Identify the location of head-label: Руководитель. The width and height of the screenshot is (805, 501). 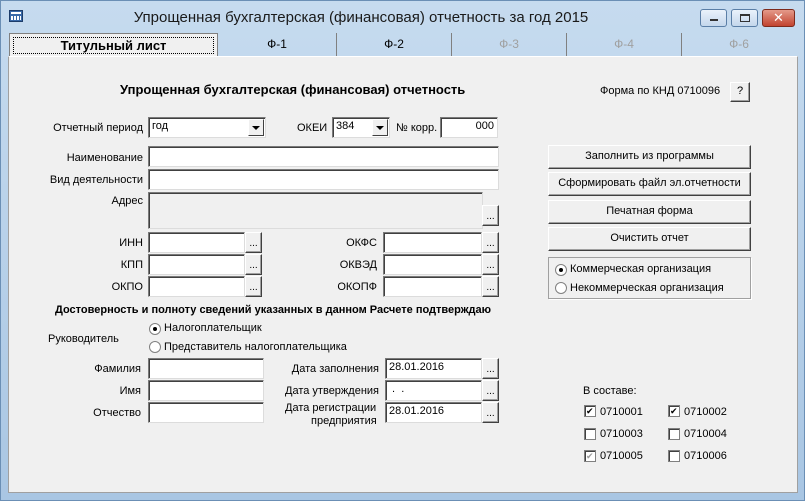
(83, 339).